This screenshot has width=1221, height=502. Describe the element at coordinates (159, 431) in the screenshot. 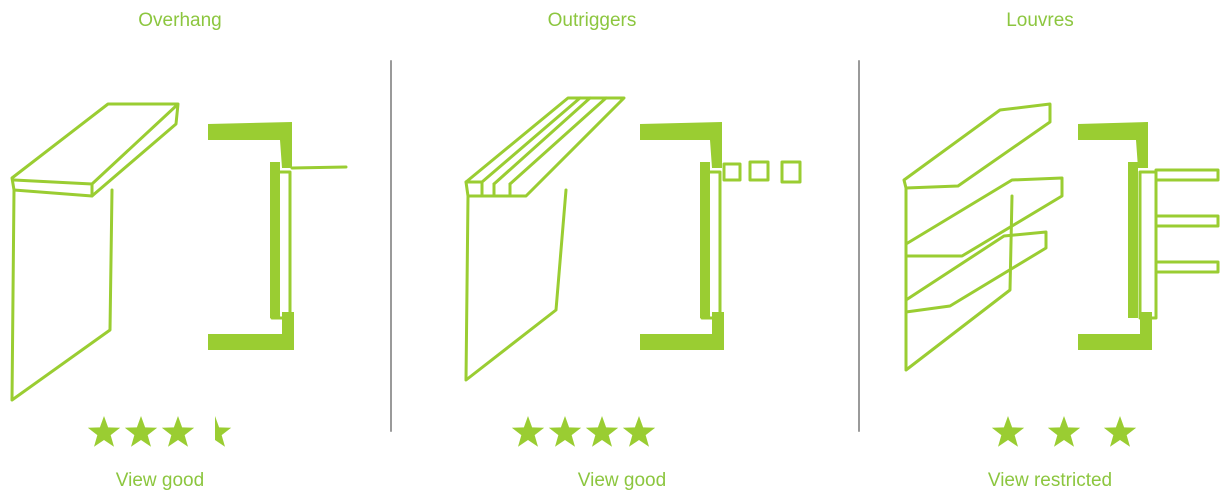

I see `rating-stars-overhang` at that location.